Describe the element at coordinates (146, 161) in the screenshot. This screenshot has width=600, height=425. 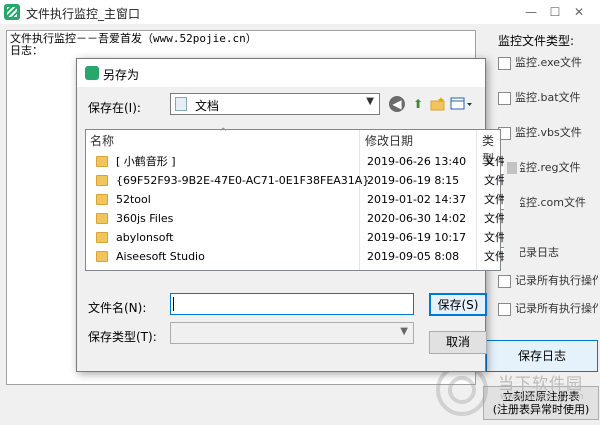
I see `file-name: [ 小鹤音形 ]` at that location.